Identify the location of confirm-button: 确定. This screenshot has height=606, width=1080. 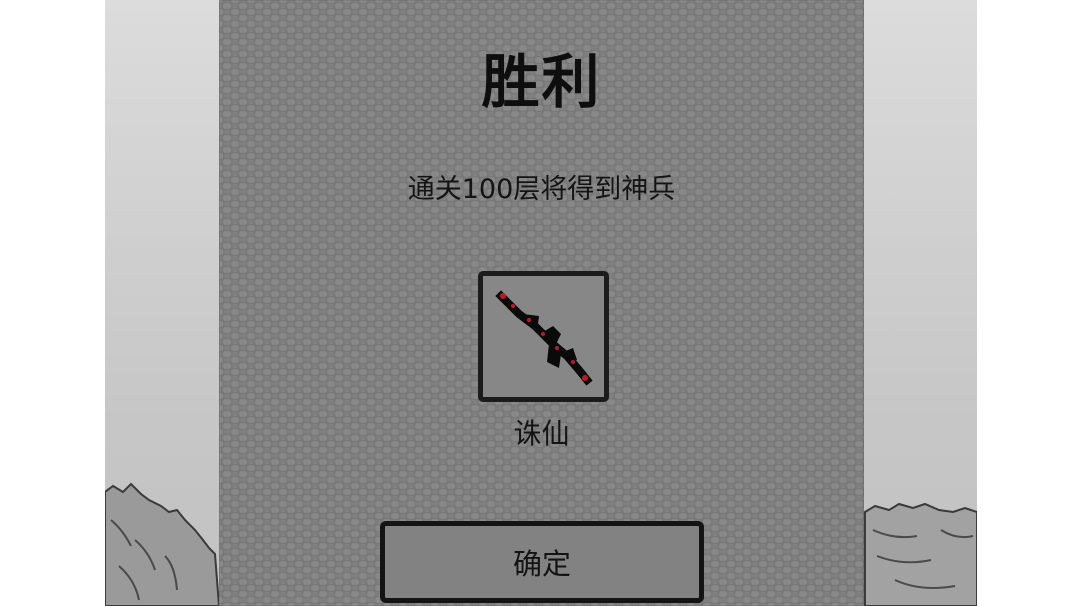
(542, 562).